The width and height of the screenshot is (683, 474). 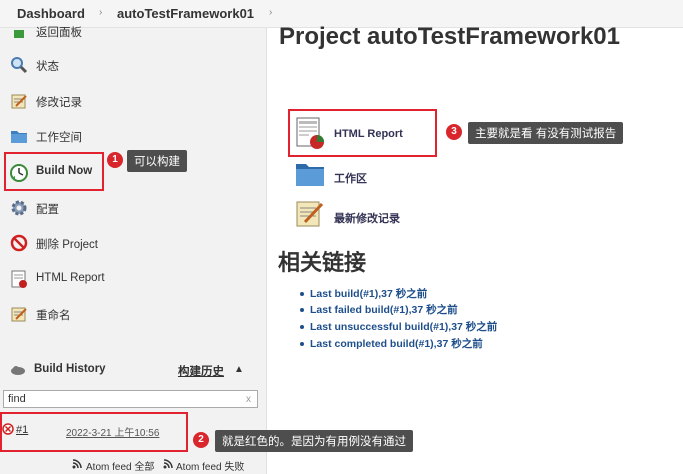 What do you see at coordinates (53, 316) in the screenshot?
I see `sidebar-item-label: 重命名` at bounding box center [53, 316].